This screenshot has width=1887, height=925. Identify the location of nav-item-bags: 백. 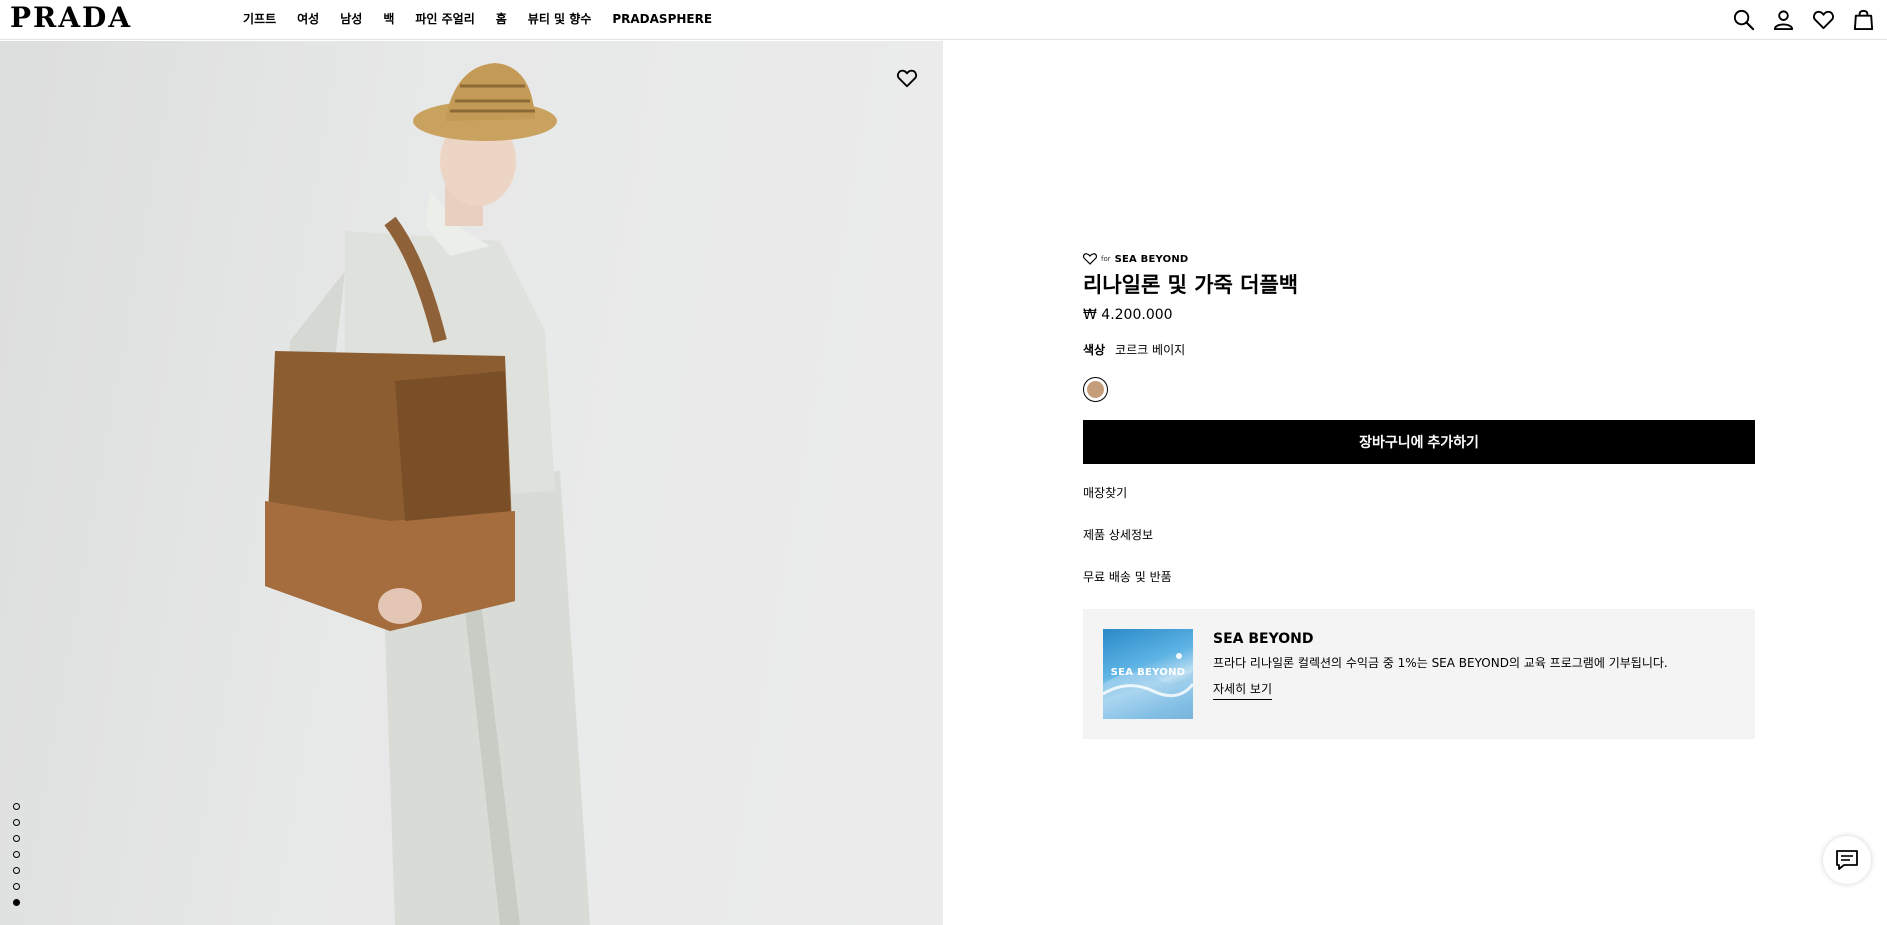
(388, 19).